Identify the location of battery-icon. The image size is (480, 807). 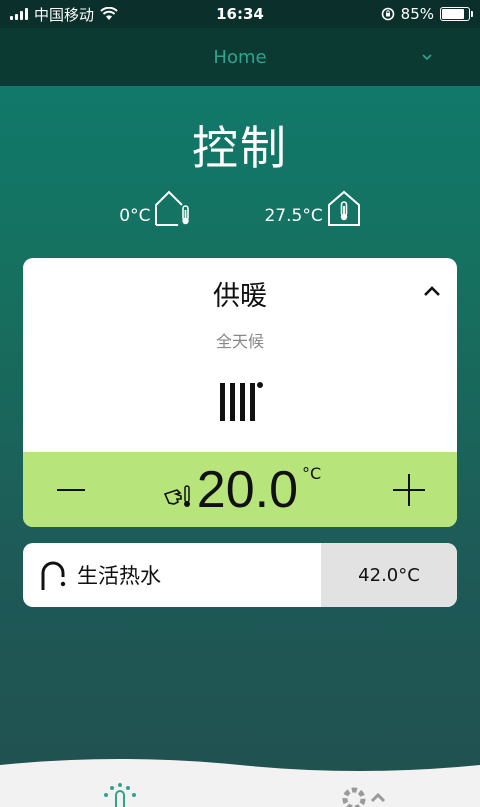
(456, 14).